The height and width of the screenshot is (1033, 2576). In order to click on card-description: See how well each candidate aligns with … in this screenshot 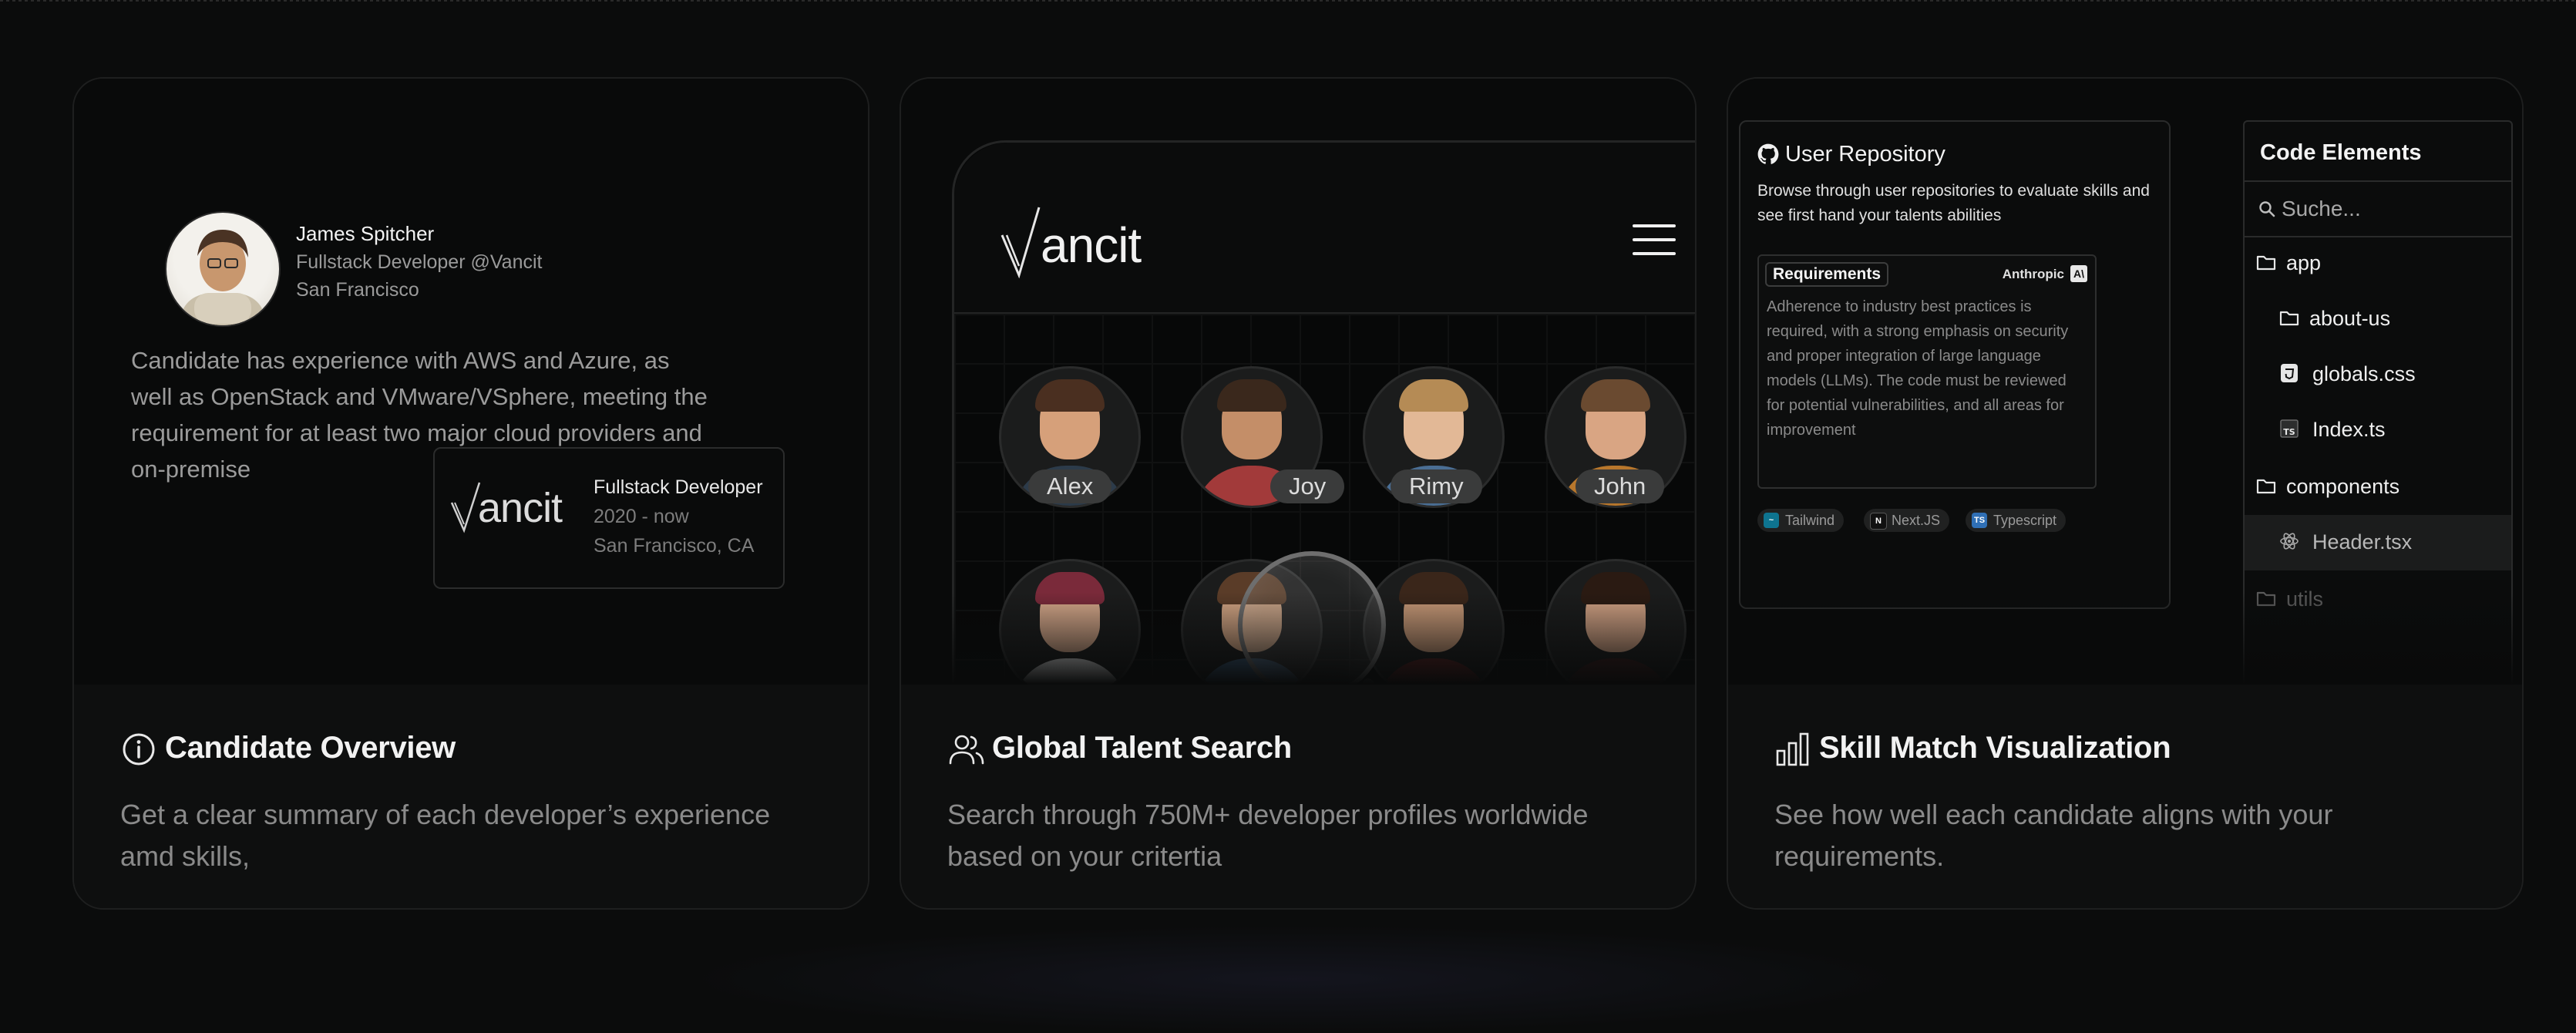, I will do `click(2053, 835)`.